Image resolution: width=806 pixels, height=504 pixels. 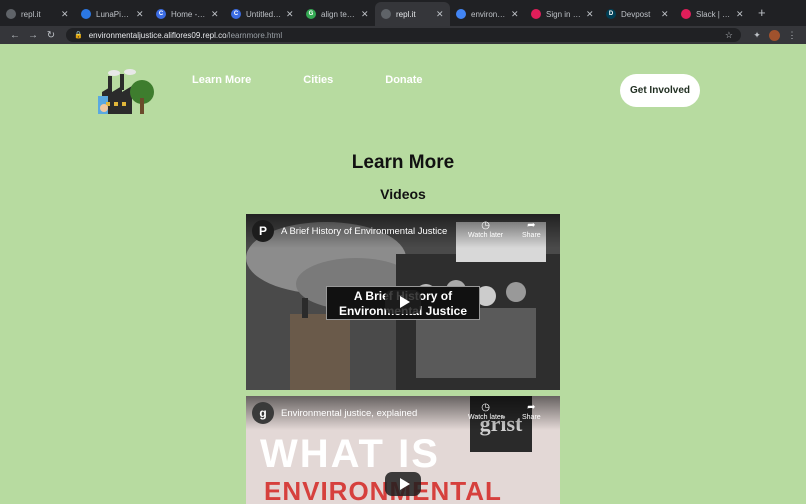 What do you see at coordinates (333, 80) in the screenshot?
I see `main-nav: Learn More Cities Donate` at bounding box center [333, 80].